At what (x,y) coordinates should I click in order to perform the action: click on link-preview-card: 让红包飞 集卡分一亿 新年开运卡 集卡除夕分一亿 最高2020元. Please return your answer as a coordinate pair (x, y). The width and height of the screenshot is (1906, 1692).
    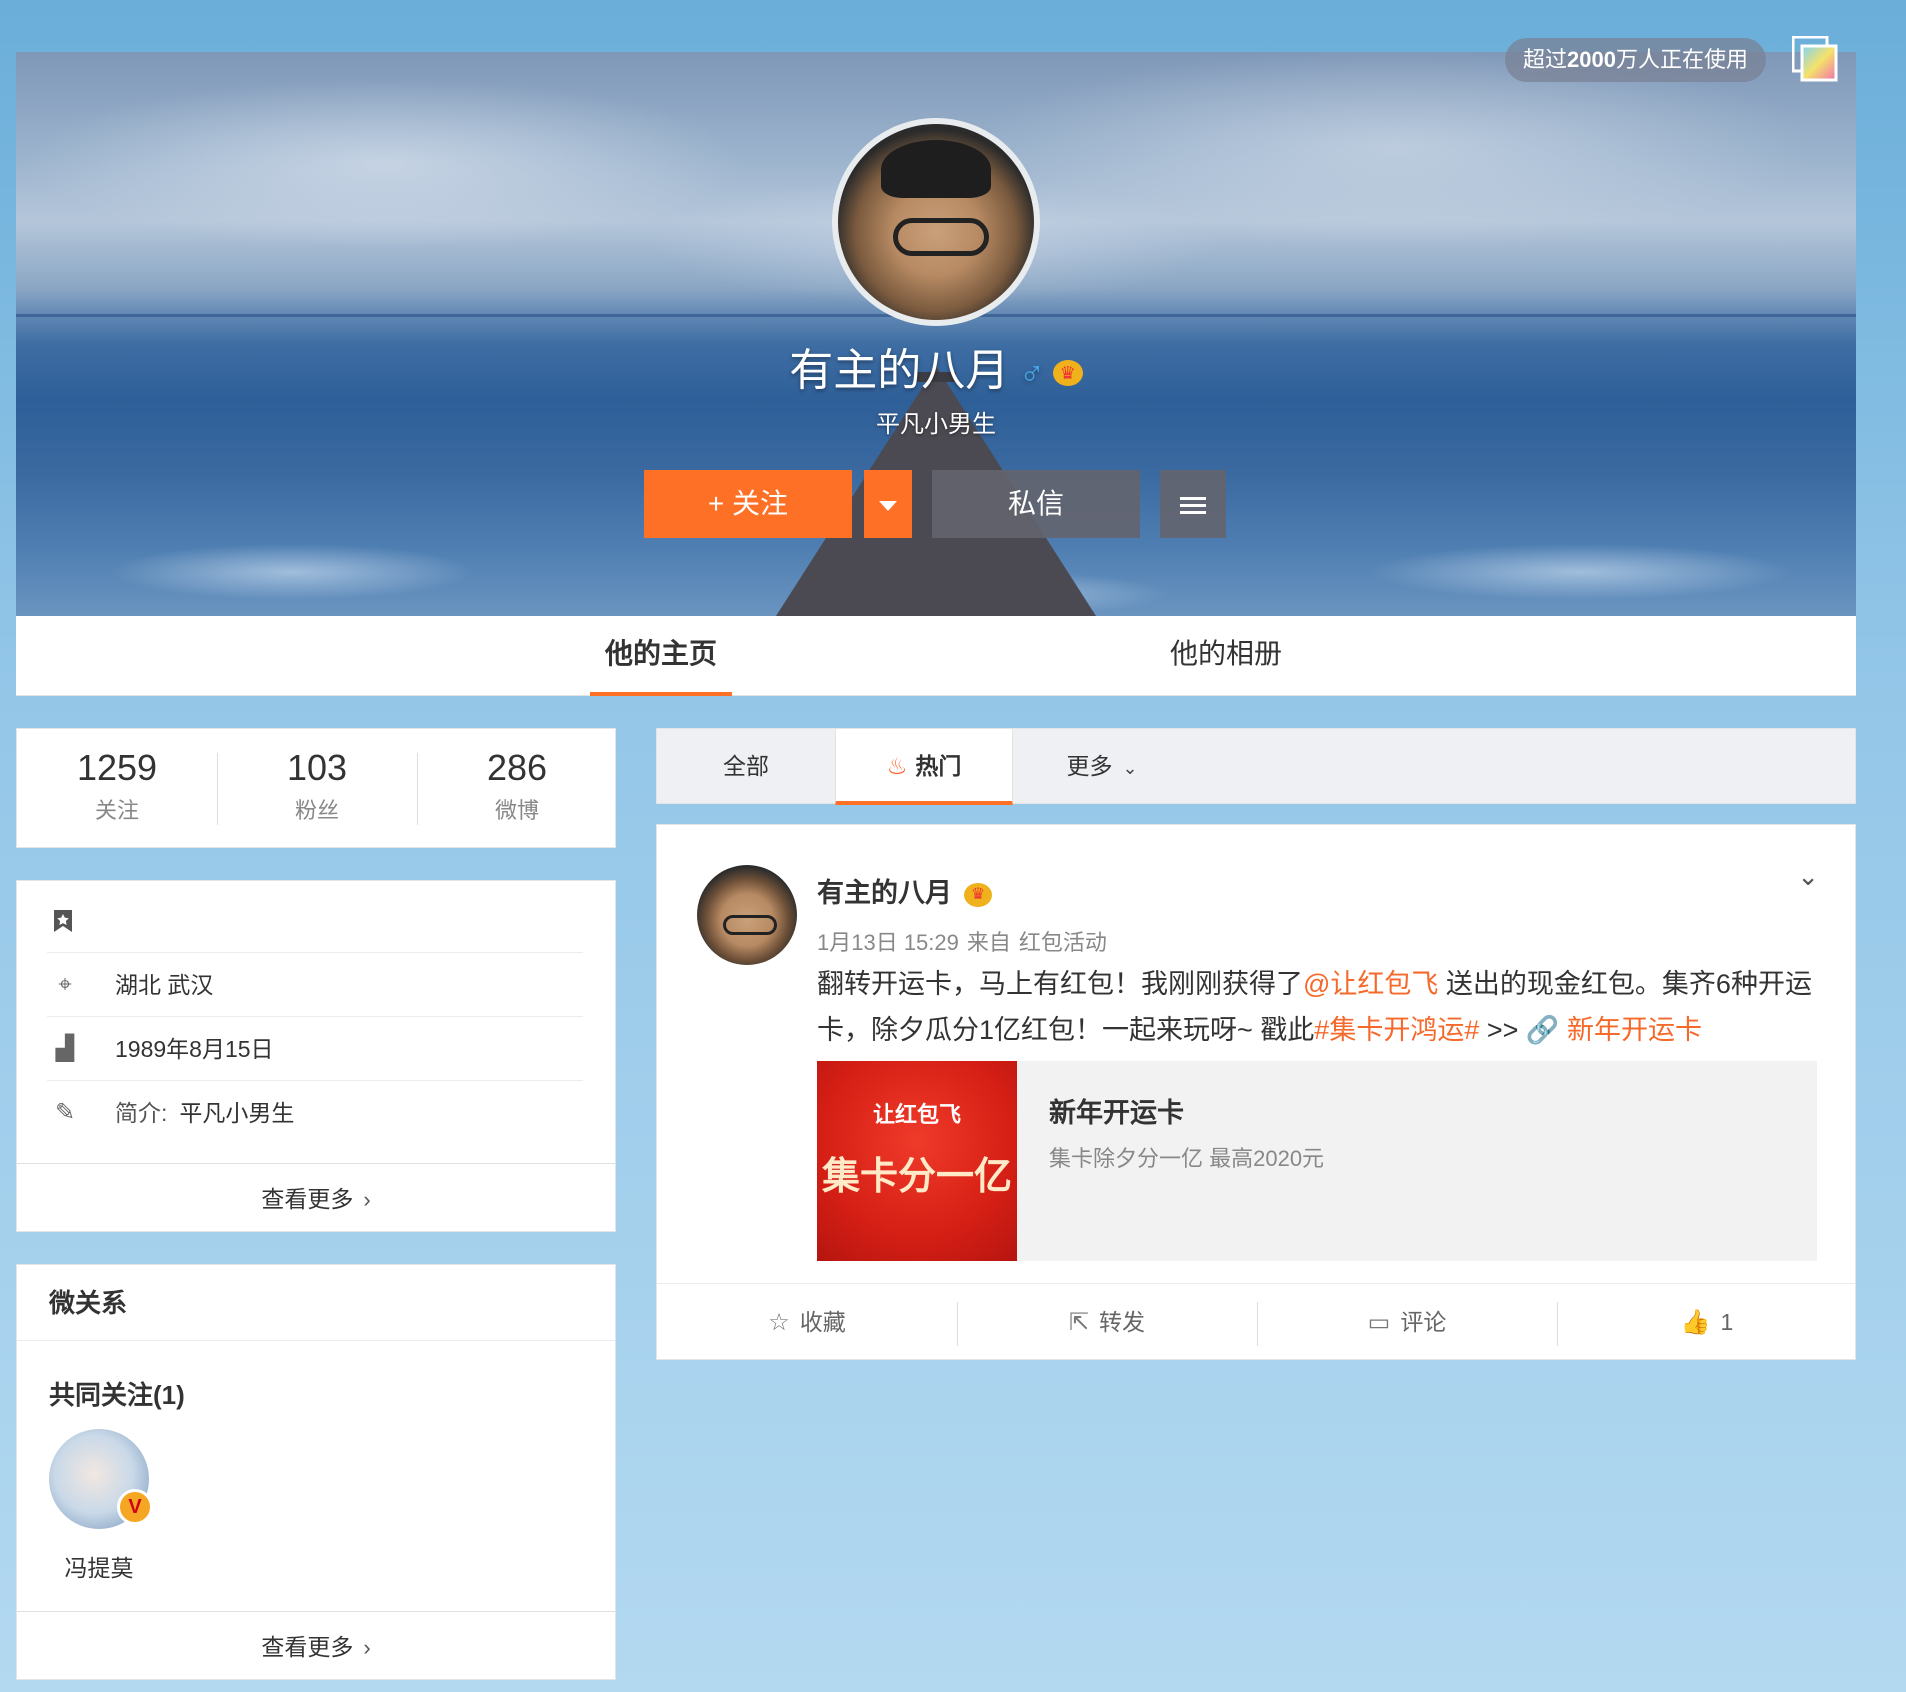
    Looking at the image, I should click on (1317, 1161).